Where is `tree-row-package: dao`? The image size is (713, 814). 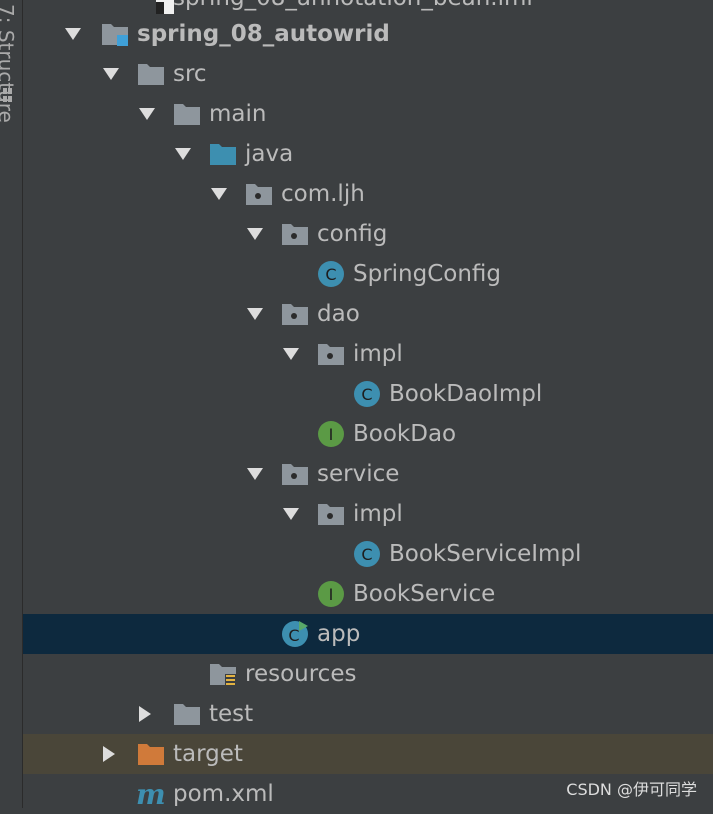 tree-row-package: dao is located at coordinates (368, 314).